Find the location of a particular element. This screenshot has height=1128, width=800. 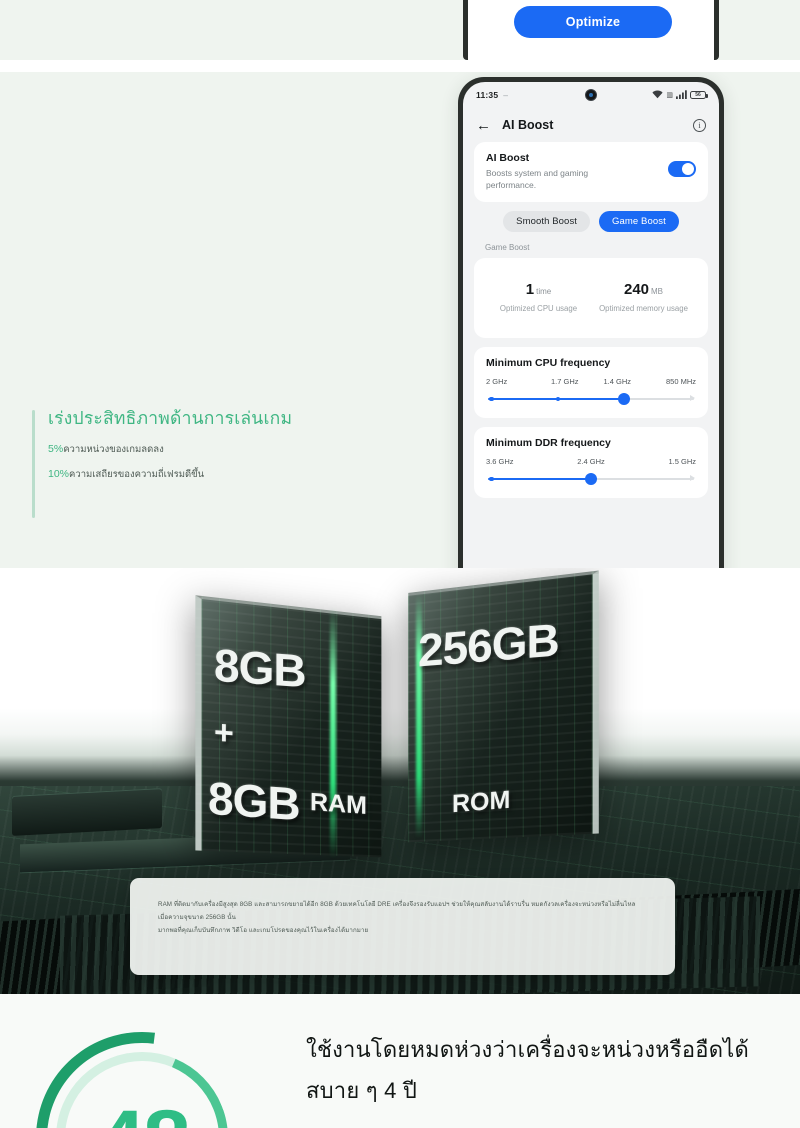

longevity-headline-line-2: สบาย ๆ 4 ปี is located at coordinates (361, 1090).